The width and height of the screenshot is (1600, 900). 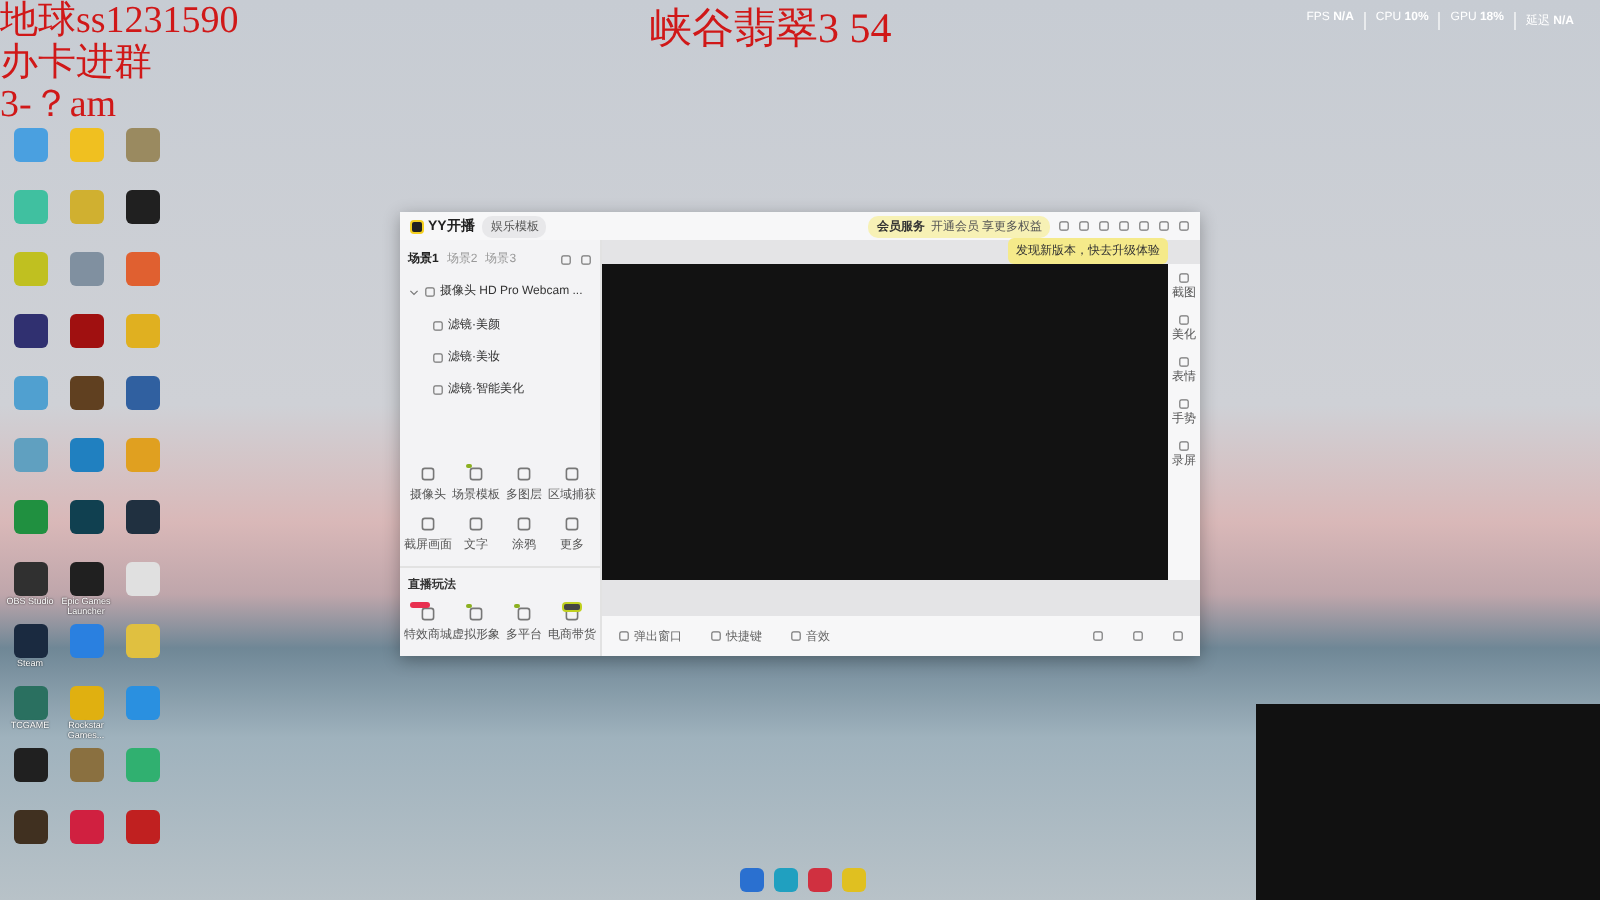 What do you see at coordinates (417, 226) in the screenshot?
I see `logo-icon` at bounding box center [417, 226].